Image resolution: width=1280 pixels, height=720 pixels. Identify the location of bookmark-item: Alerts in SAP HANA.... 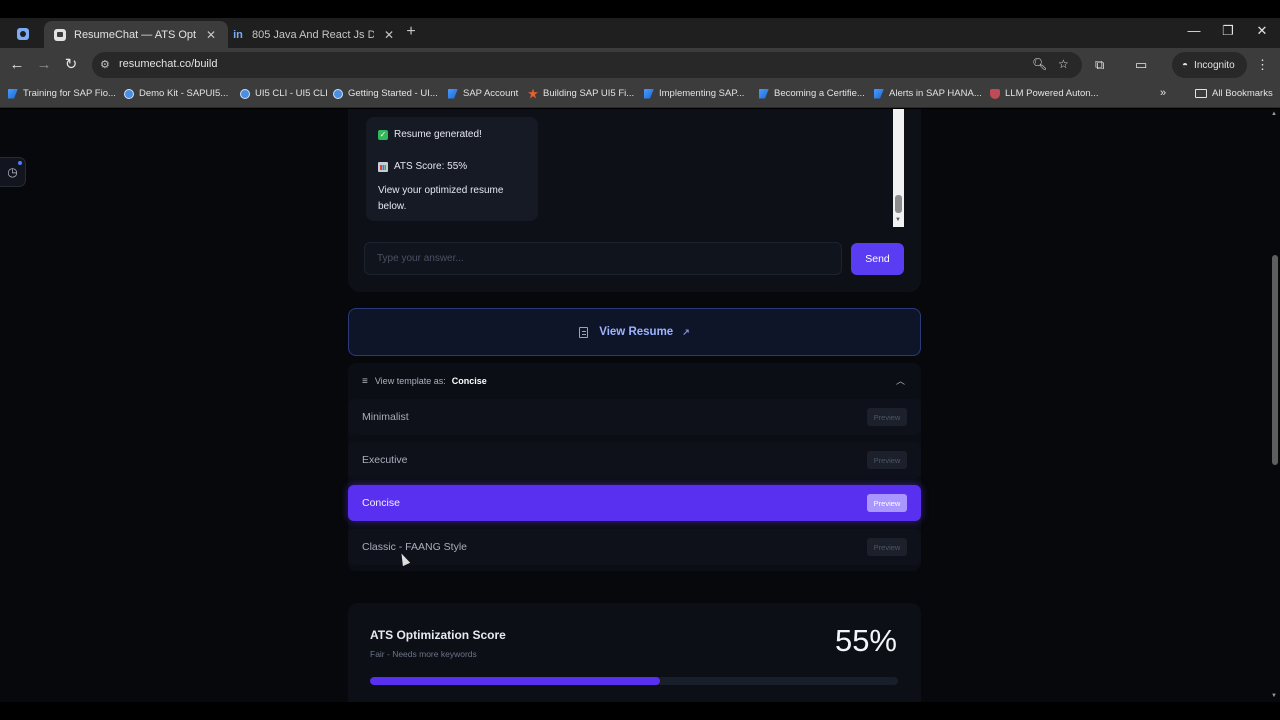
(928, 93).